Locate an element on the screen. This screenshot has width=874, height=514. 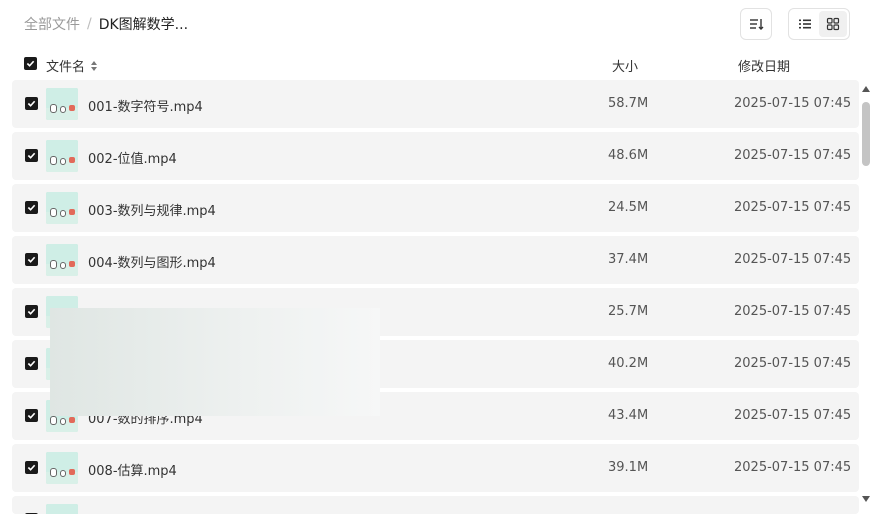
column-header-modified: 修改日期 is located at coordinates (764, 65).